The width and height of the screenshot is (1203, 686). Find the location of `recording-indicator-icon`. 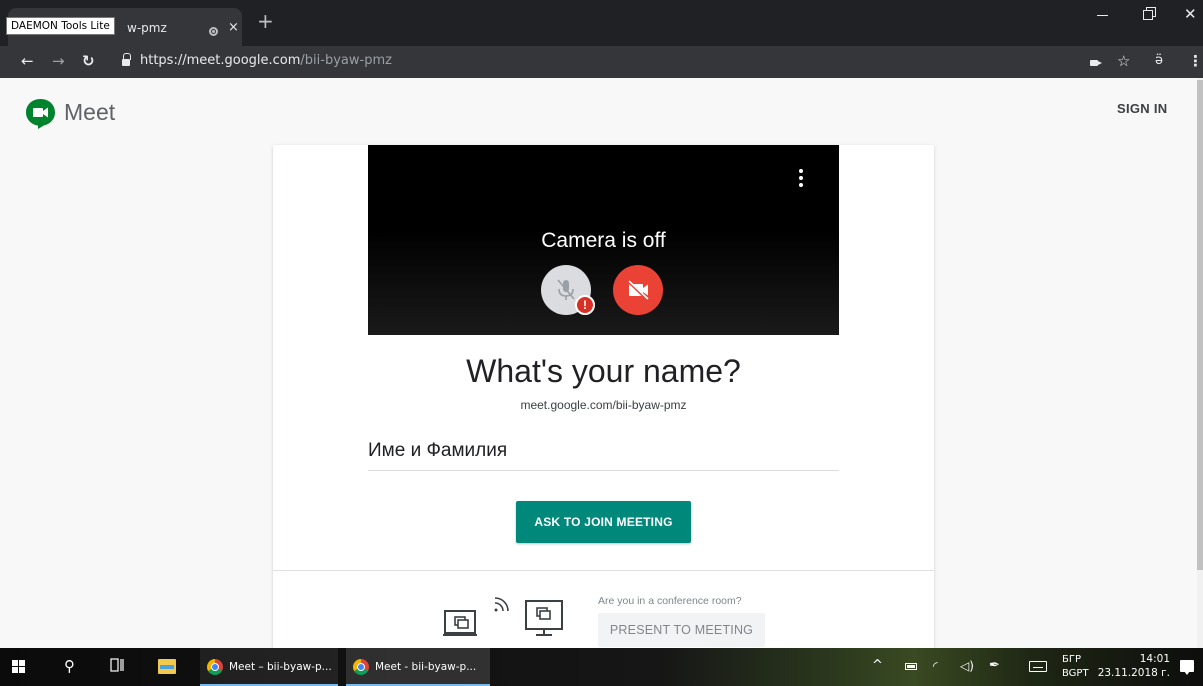

recording-indicator-icon is located at coordinates (213, 31).